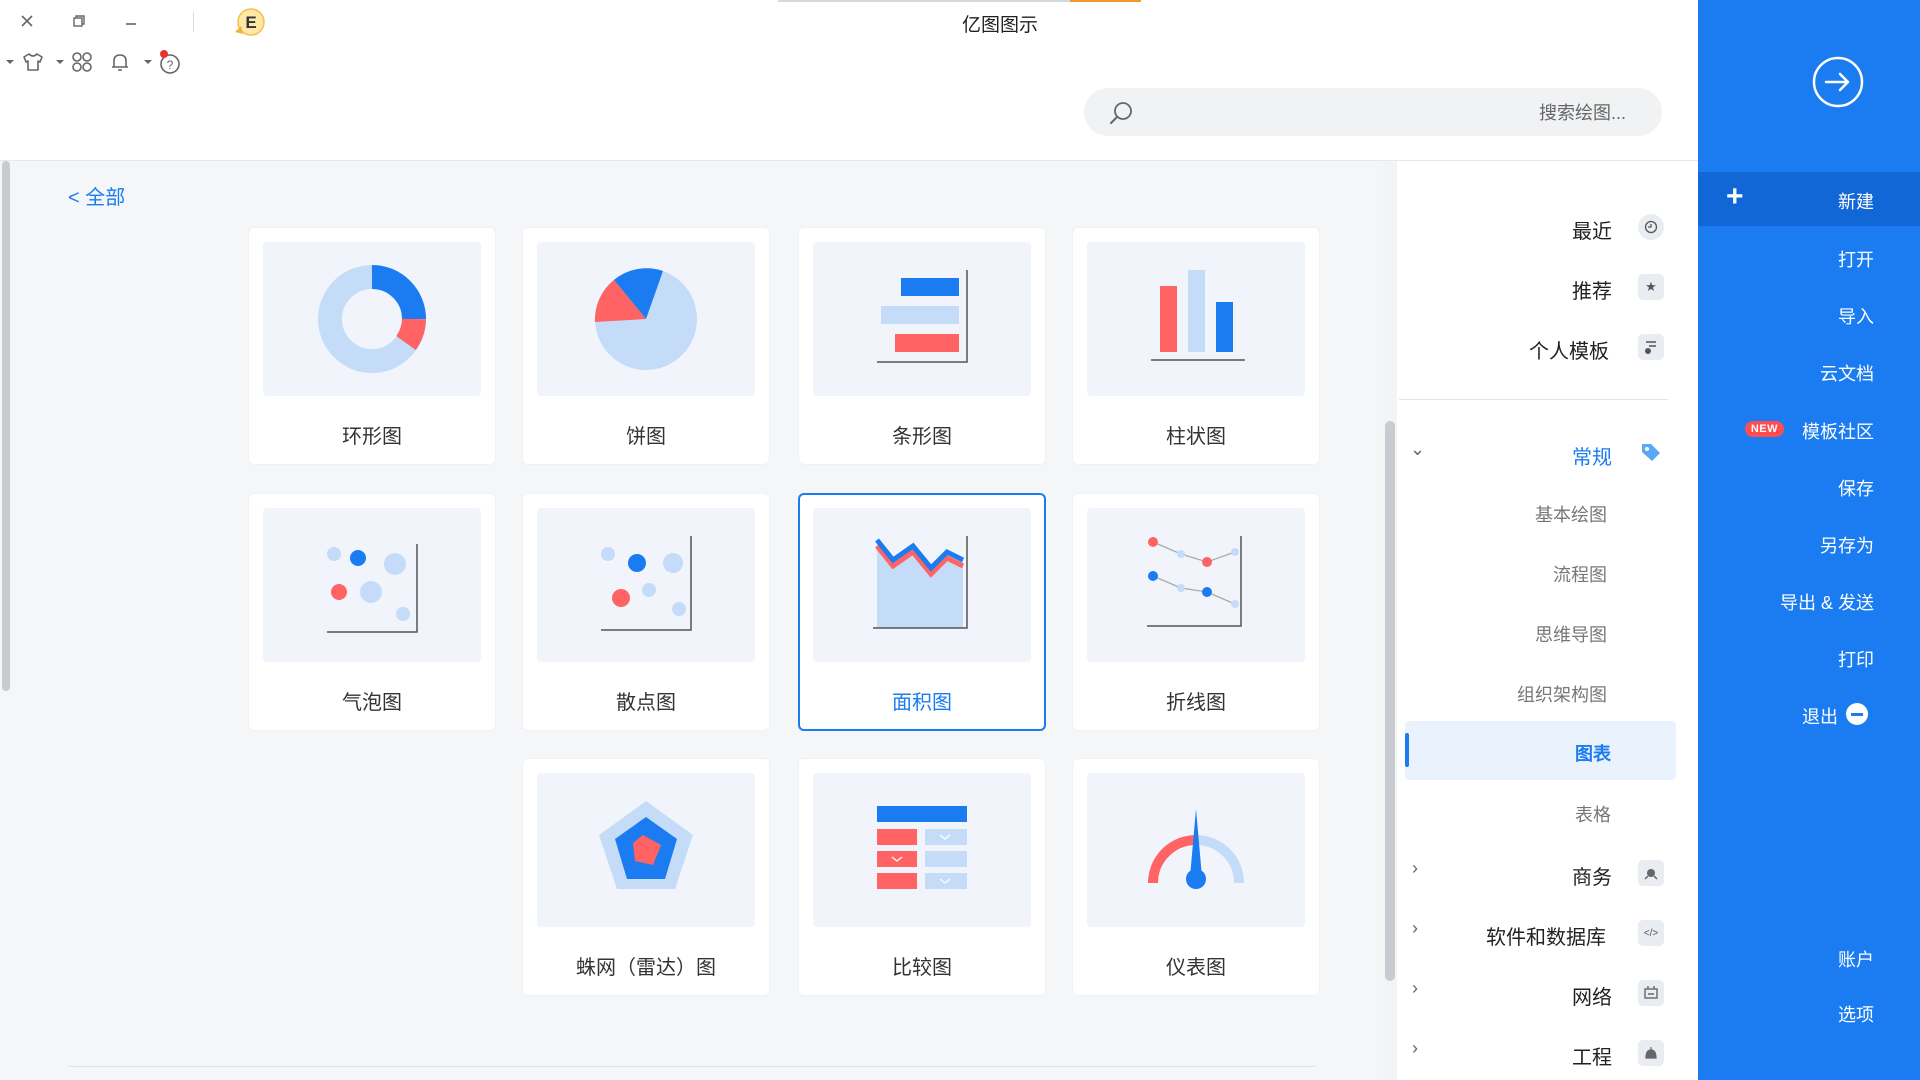 The height and width of the screenshot is (1080, 1920). Describe the element at coordinates (1838, 82) in the screenshot. I see `back-arrow-icon` at that location.